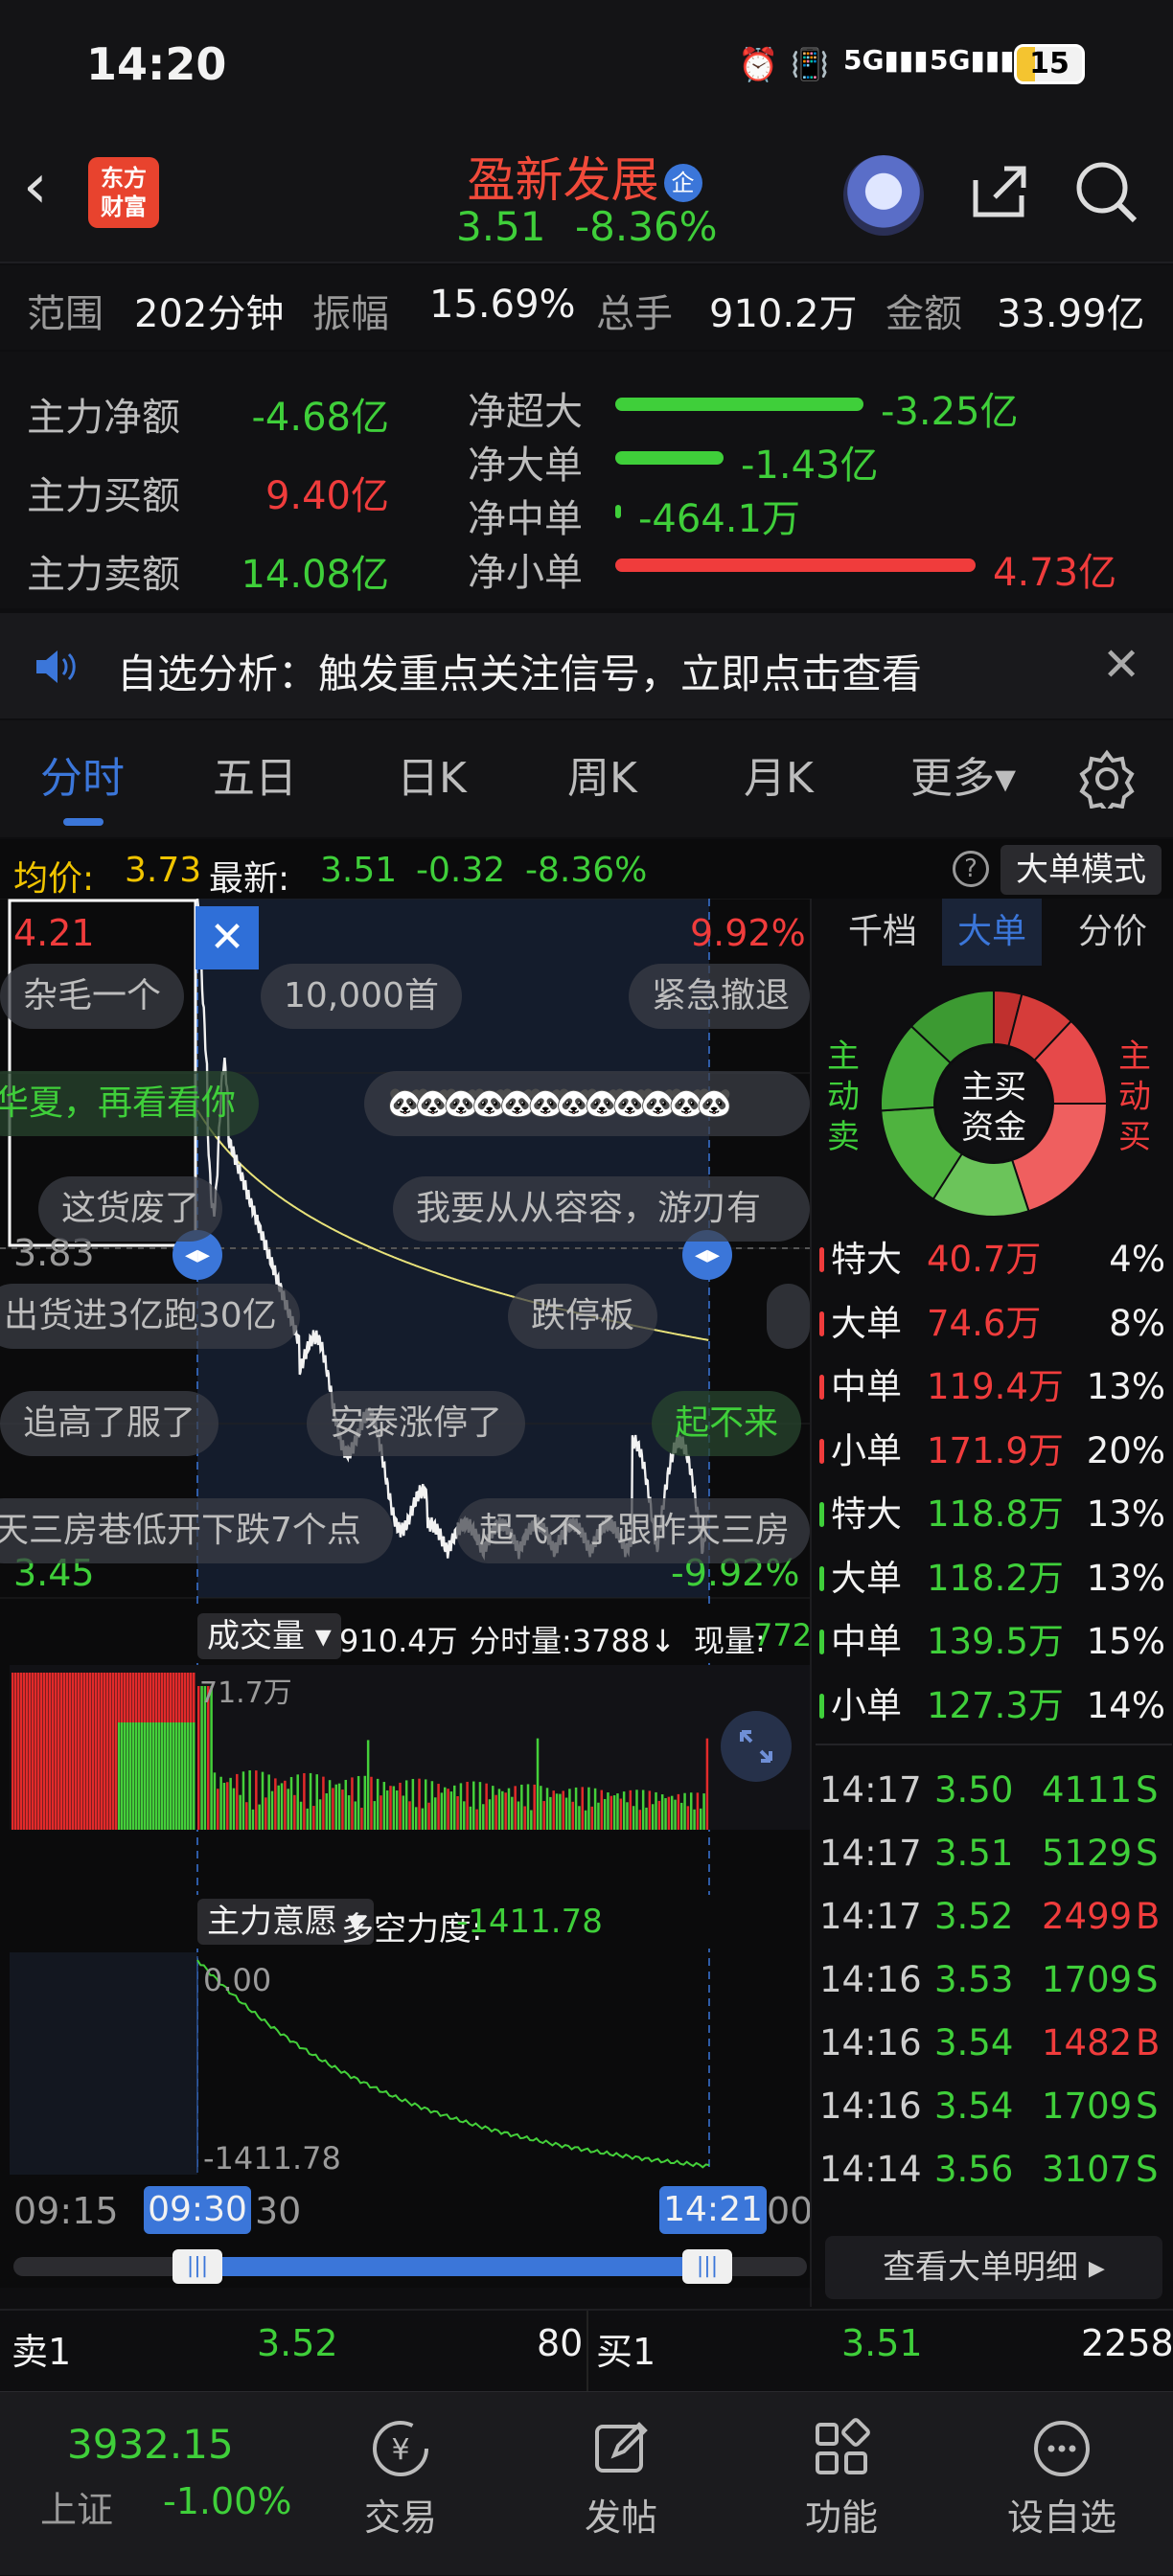 The image size is (1173, 2576). What do you see at coordinates (993, 2043) in the screenshot?
I see `big-order-tick: 14:16 3.54 1482 B` at bounding box center [993, 2043].